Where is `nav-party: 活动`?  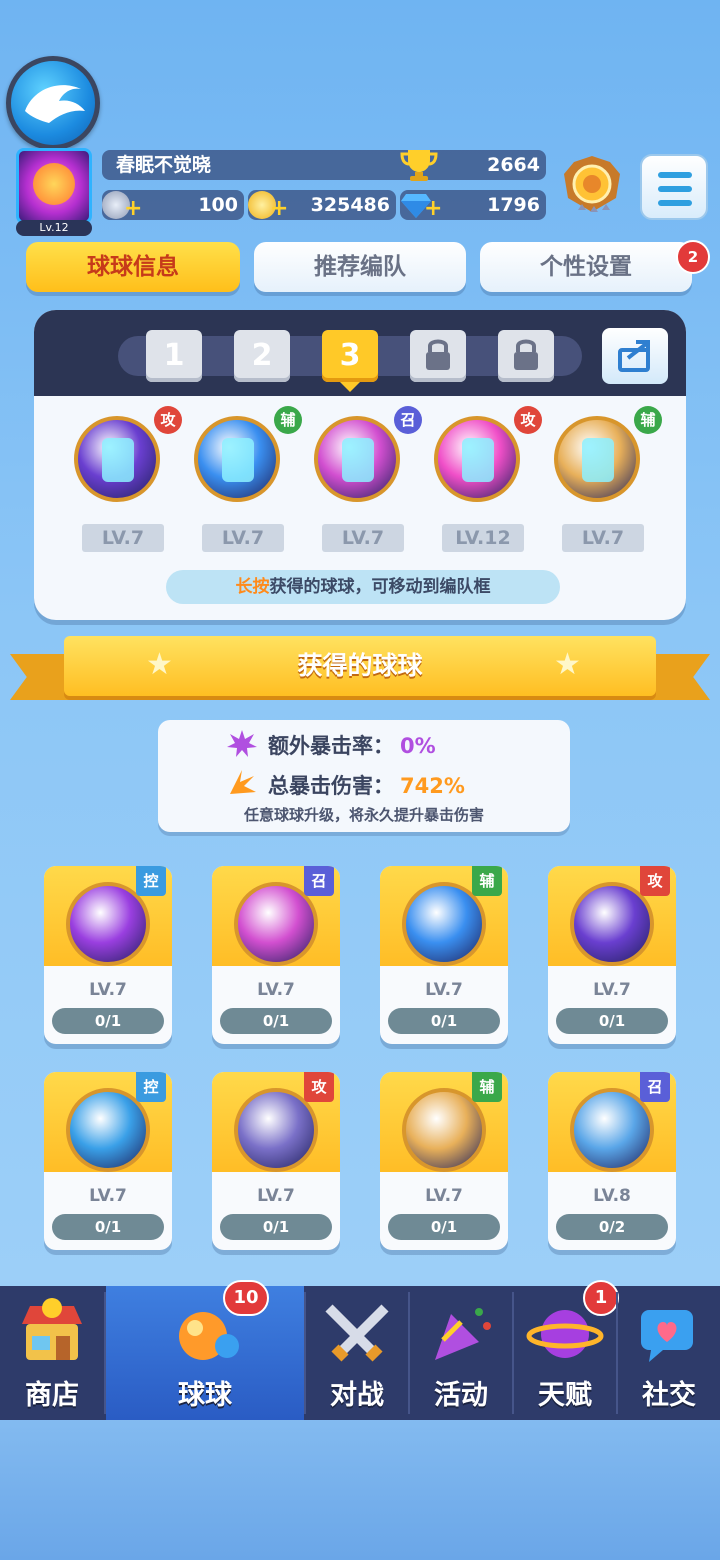
nav-party: 活动 is located at coordinates (461, 1353).